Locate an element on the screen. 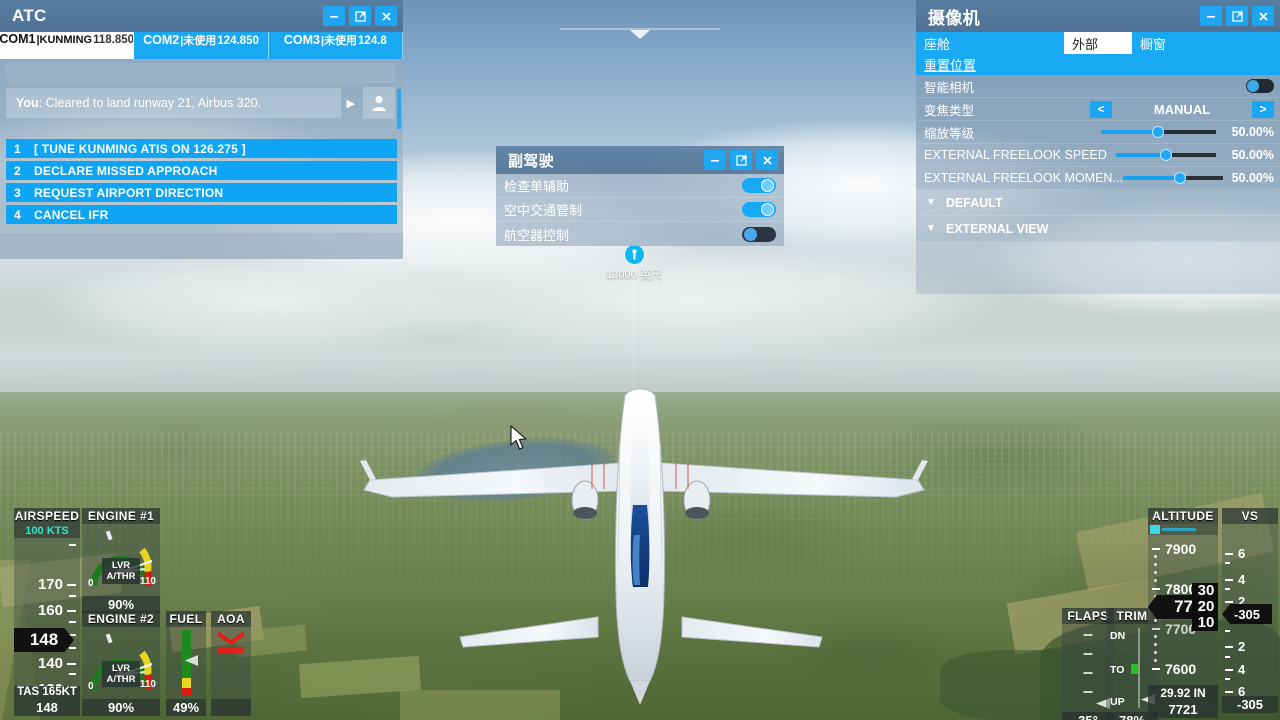 This screenshot has height=720, width=1280. fuel-title: FUEL is located at coordinates (186, 619).